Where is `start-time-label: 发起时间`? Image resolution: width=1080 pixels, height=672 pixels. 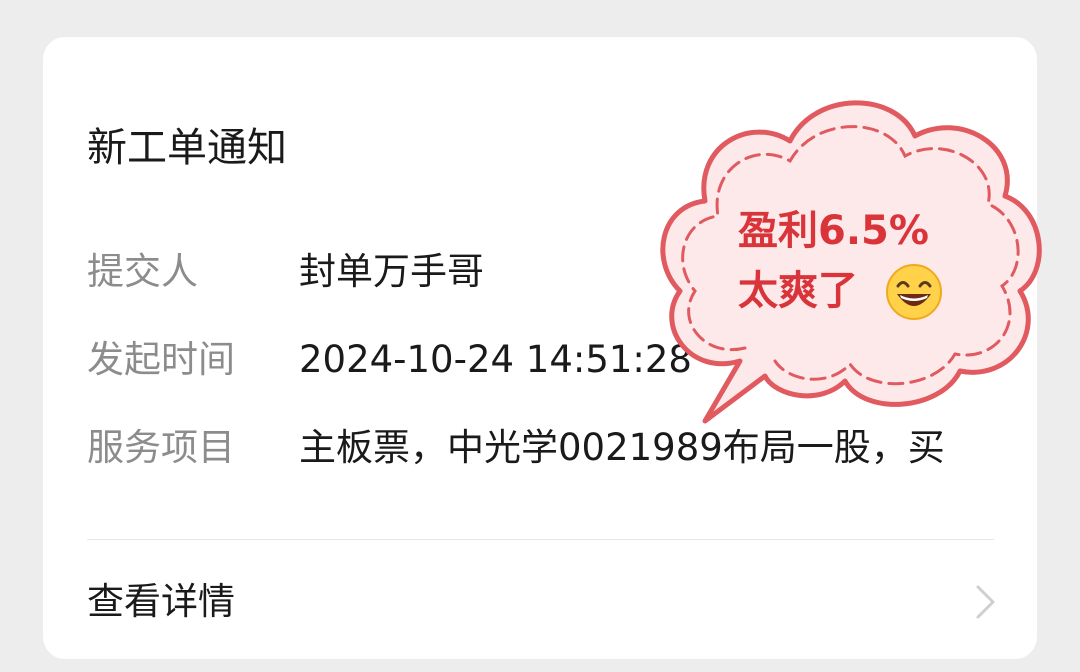 start-time-label: 发起时间 is located at coordinates (161, 359).